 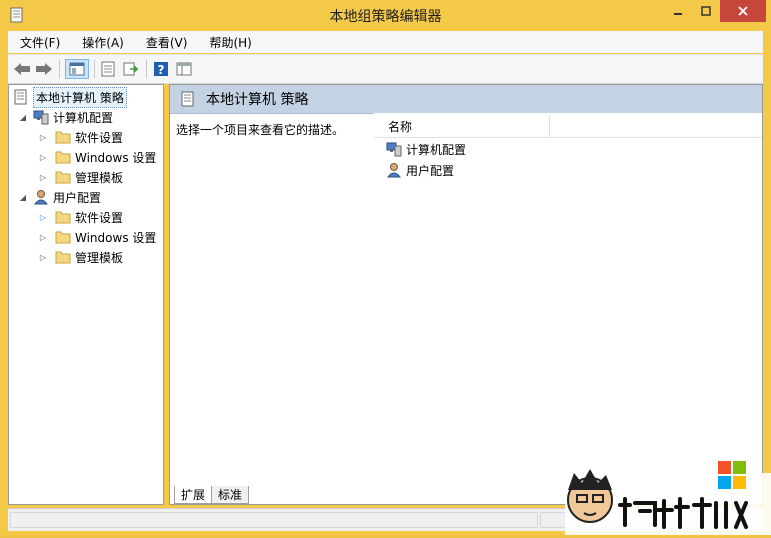 I want to click on column-name-header: 名称, so click(x=462, y=126).